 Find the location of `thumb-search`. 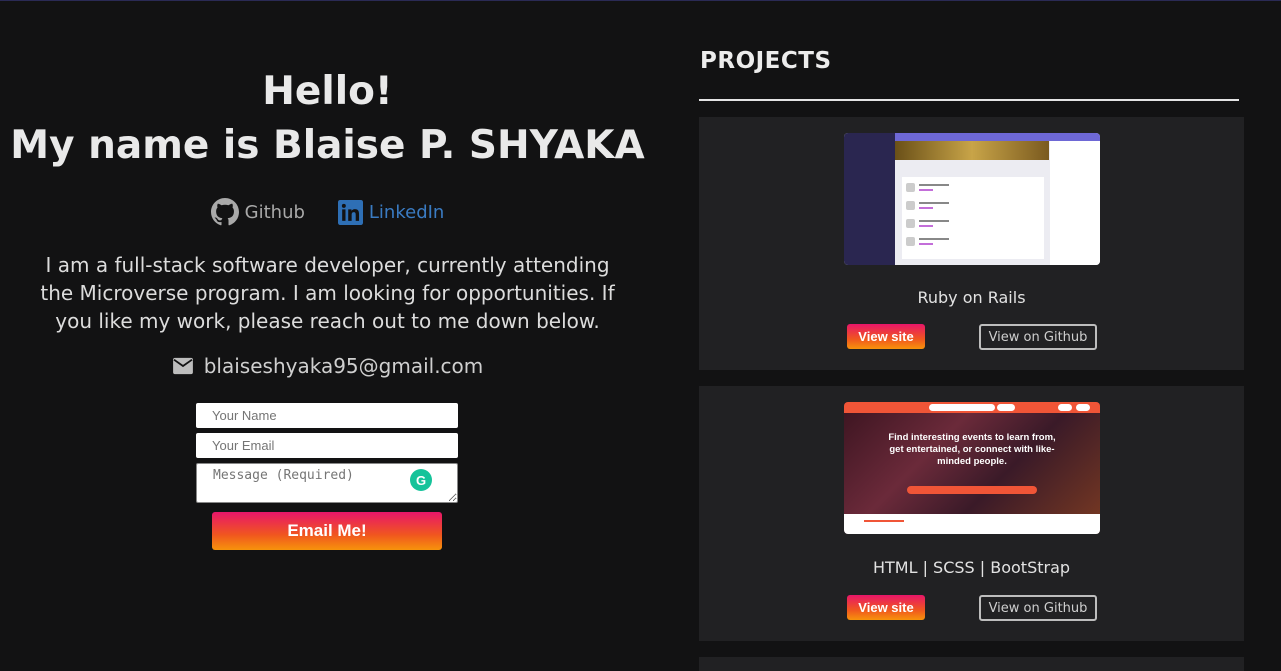

thumb-search is located at coordinates (962, 407).